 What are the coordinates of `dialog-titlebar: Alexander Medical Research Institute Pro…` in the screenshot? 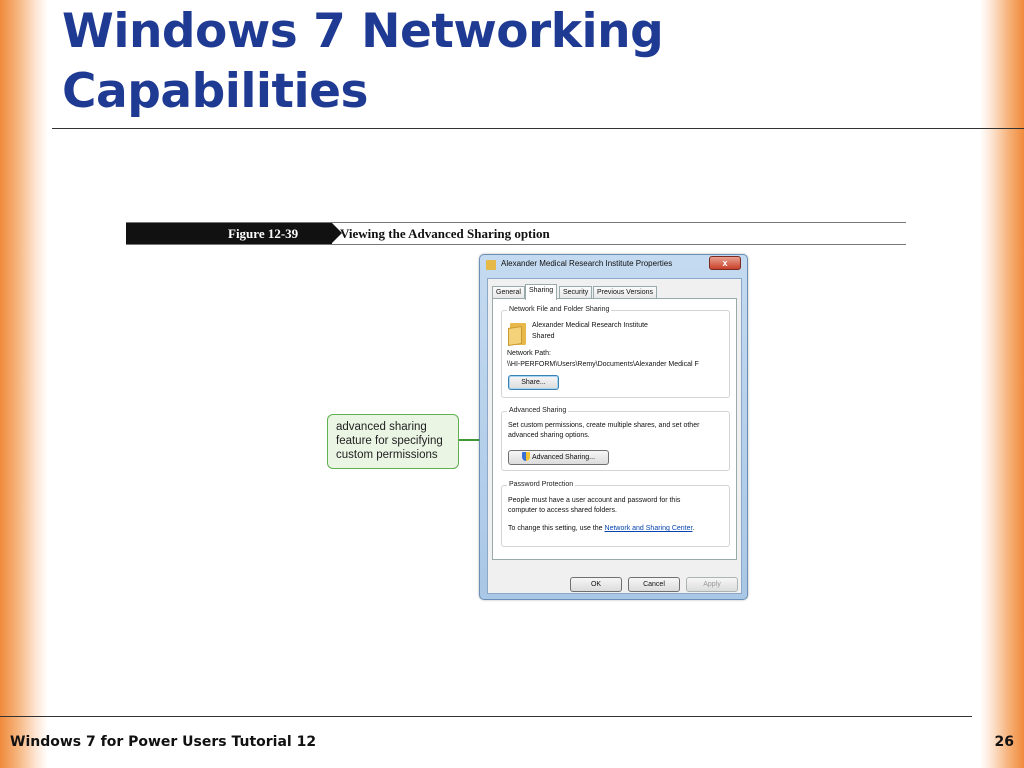 It's located at (613, 266).